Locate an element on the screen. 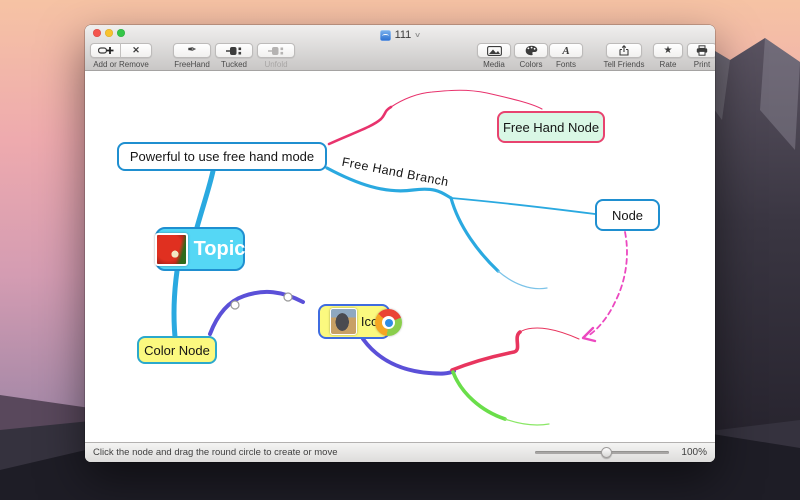 Image resolution: width=800 pixels, height=500 pixels. green-branch-thick is located at coordinates (479, 395).